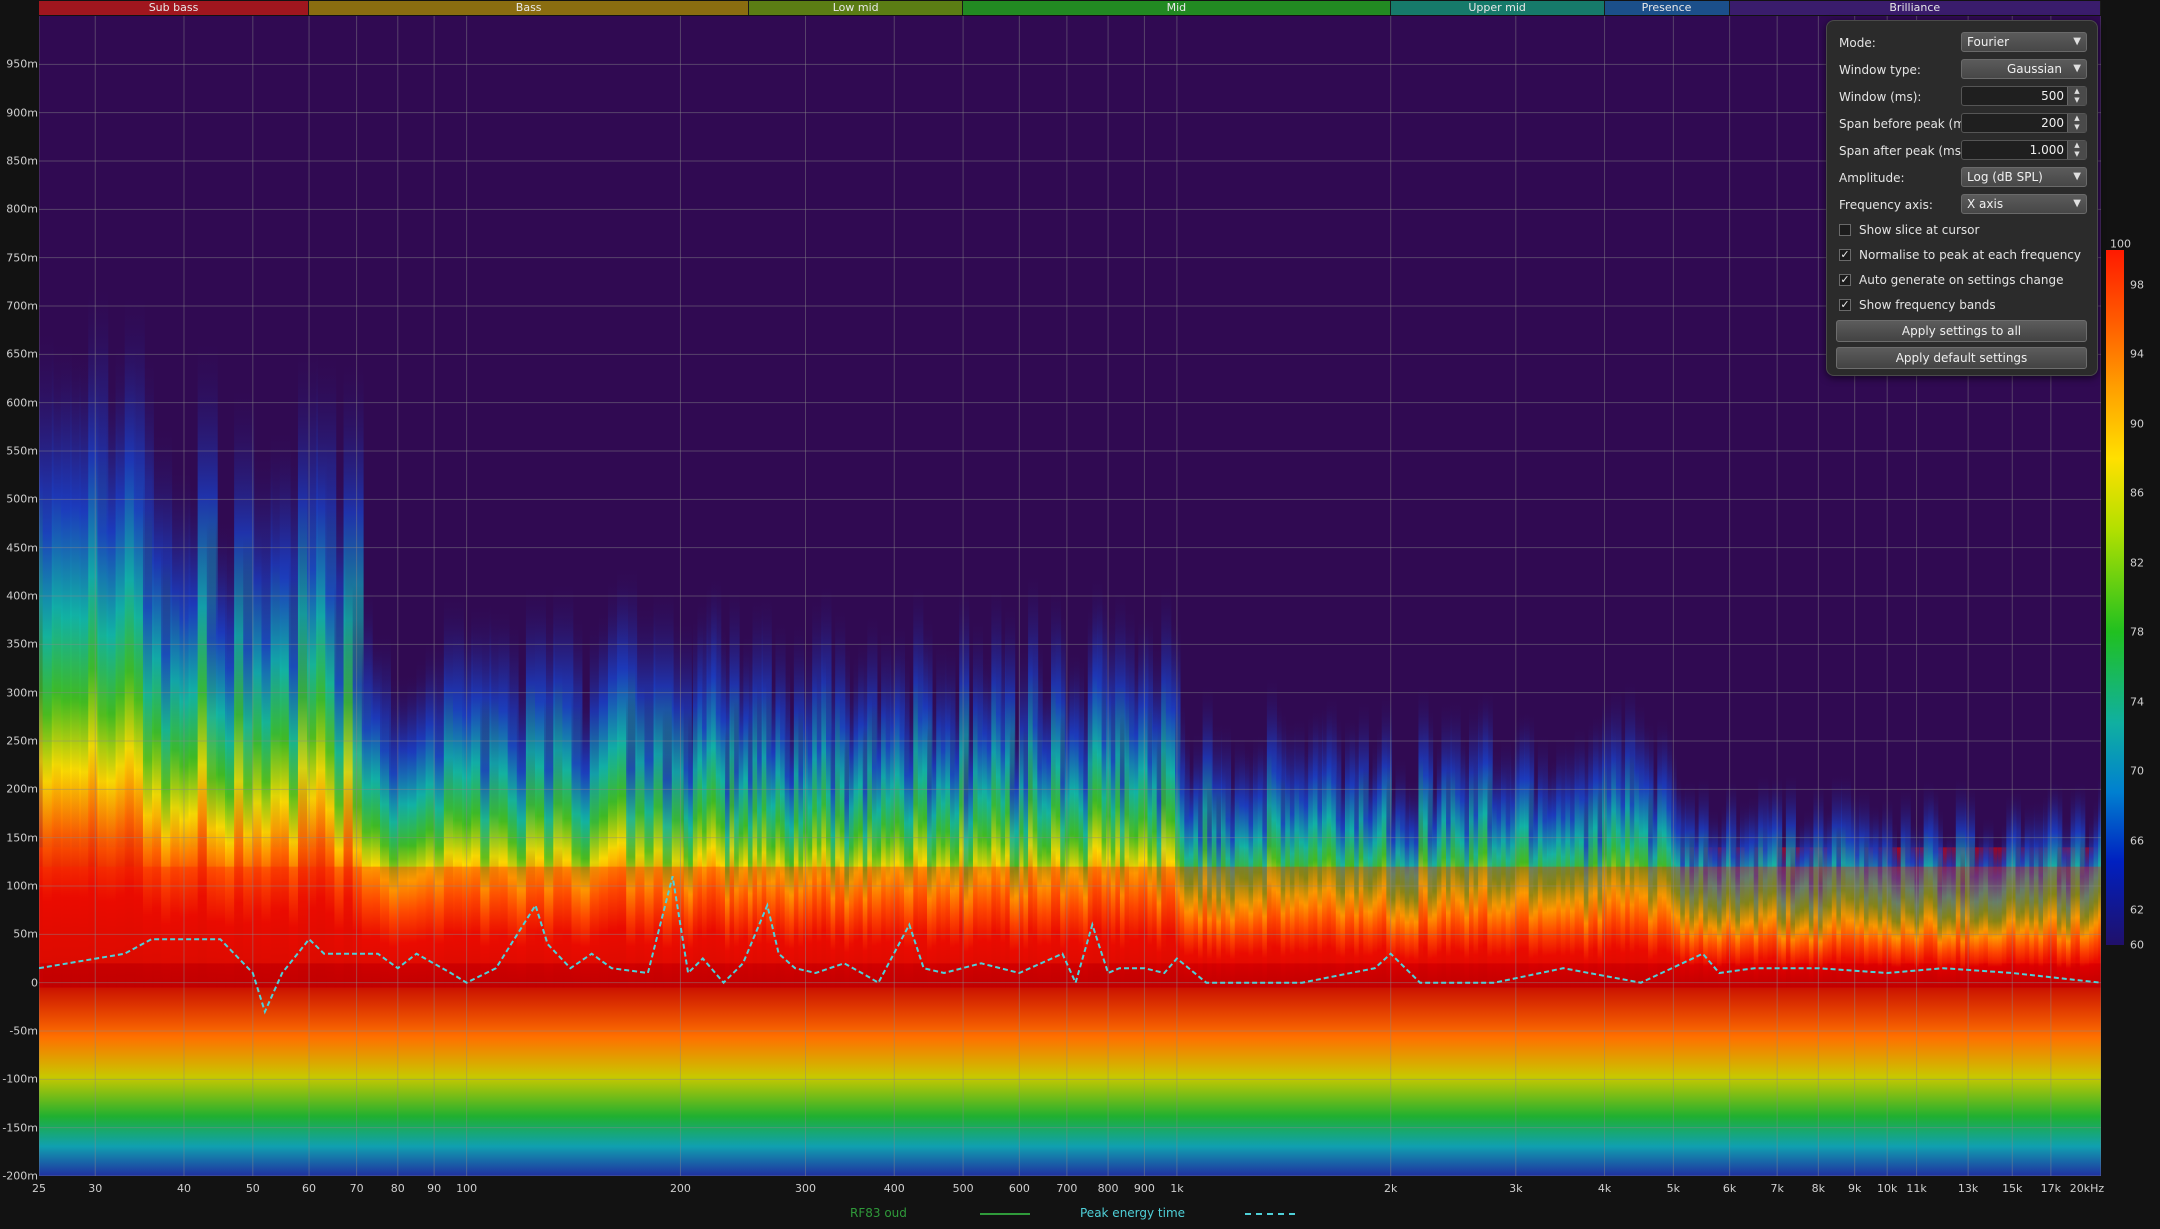 This screenshot has height=1229, width=2160. Describe the element at coordinates (2137, 632) in the screenshot. I see `colorbar-tick: 78` at that location.